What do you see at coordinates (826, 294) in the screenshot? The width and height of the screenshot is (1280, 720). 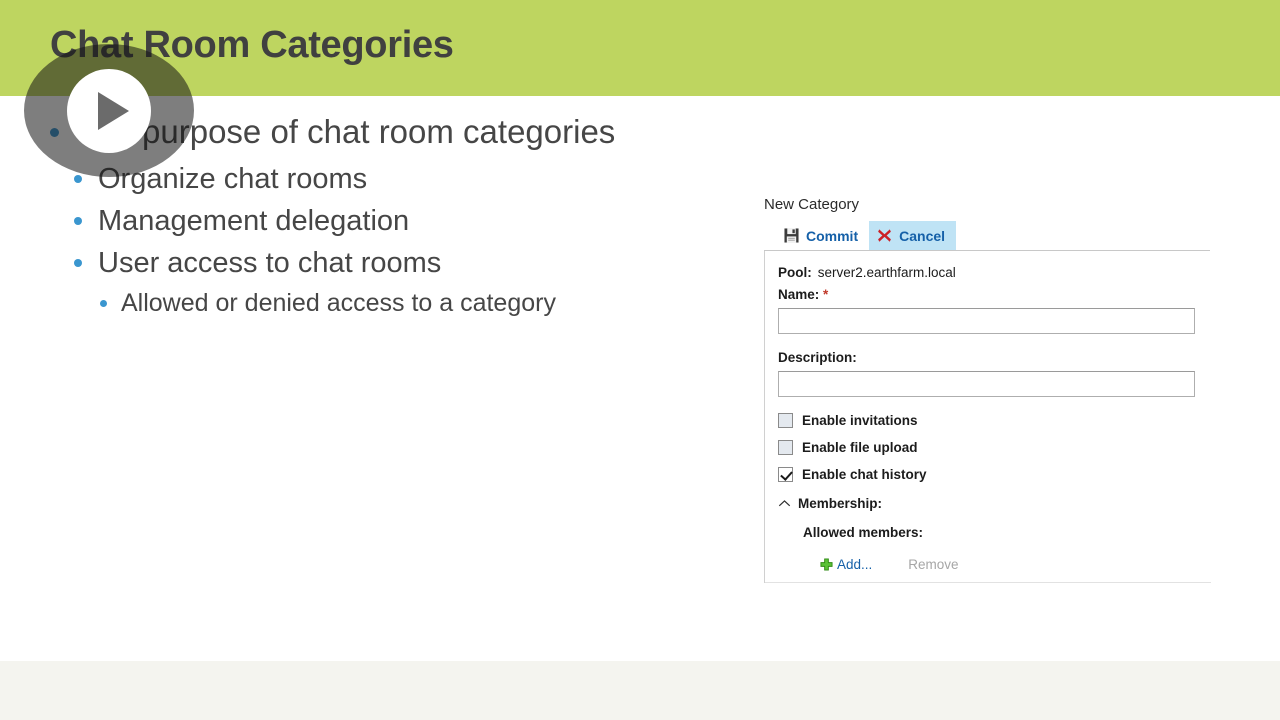 I see `required-marker: *` at bounding box center [826, 294].